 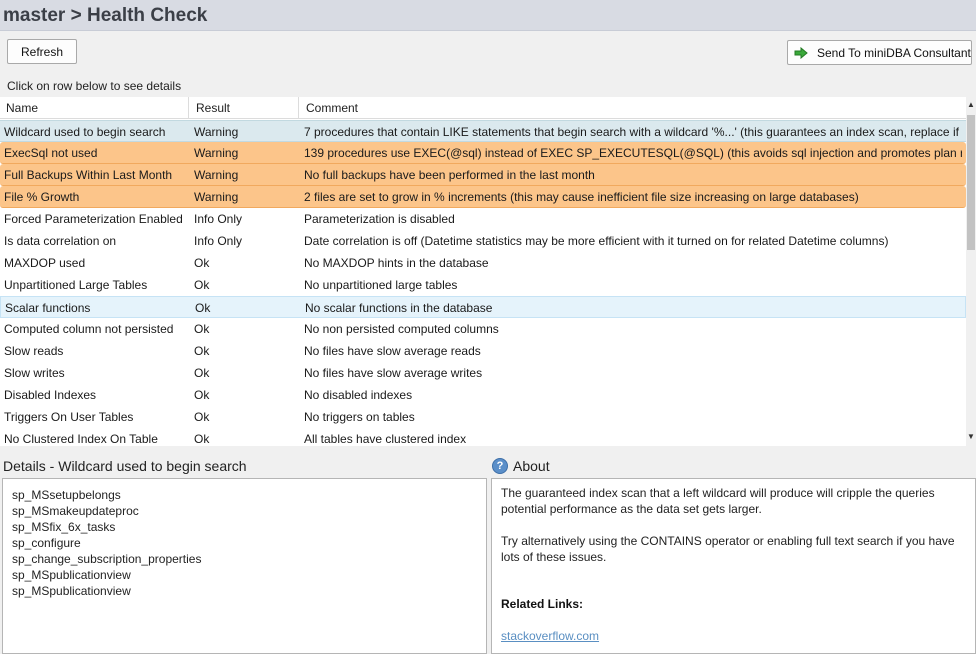 I want to click on instruction-text: Click on row below to see details, so click(x=94, y=86).